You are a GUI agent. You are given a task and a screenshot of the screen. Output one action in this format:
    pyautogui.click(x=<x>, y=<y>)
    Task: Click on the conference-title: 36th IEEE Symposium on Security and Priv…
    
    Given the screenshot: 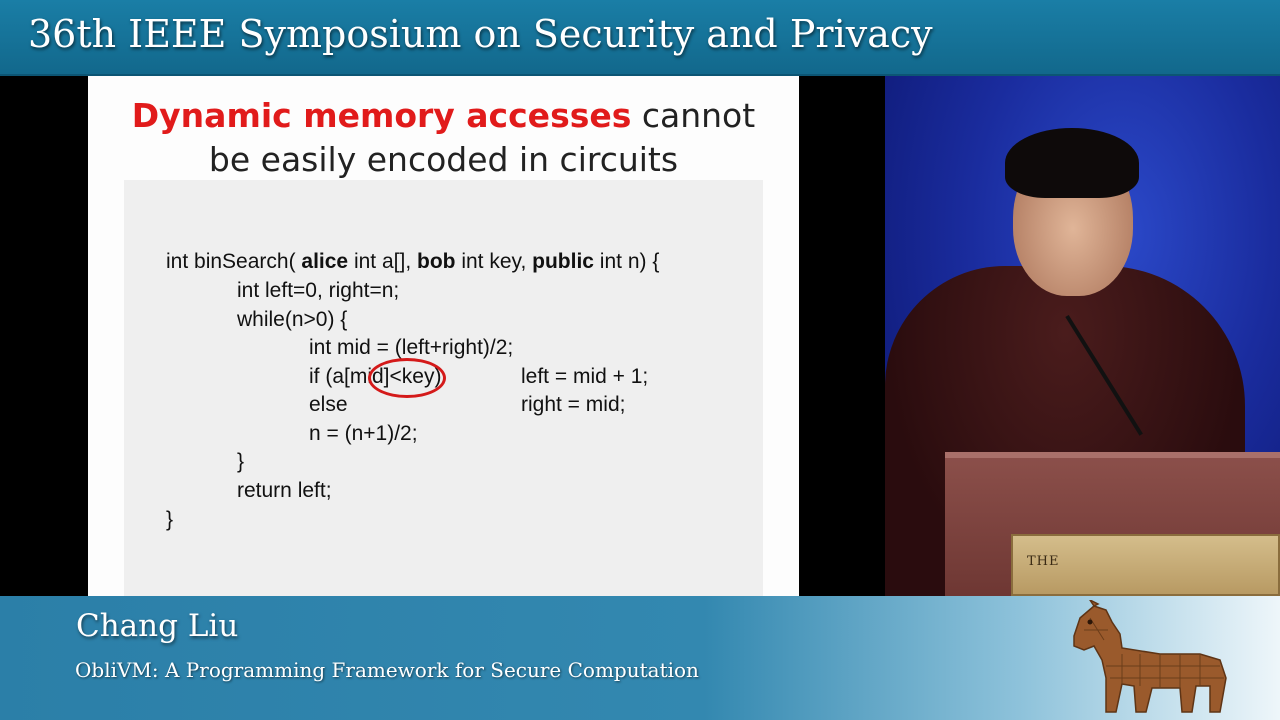 What is the action you would take?
    pyautogui.click(x=480, y=34)
    